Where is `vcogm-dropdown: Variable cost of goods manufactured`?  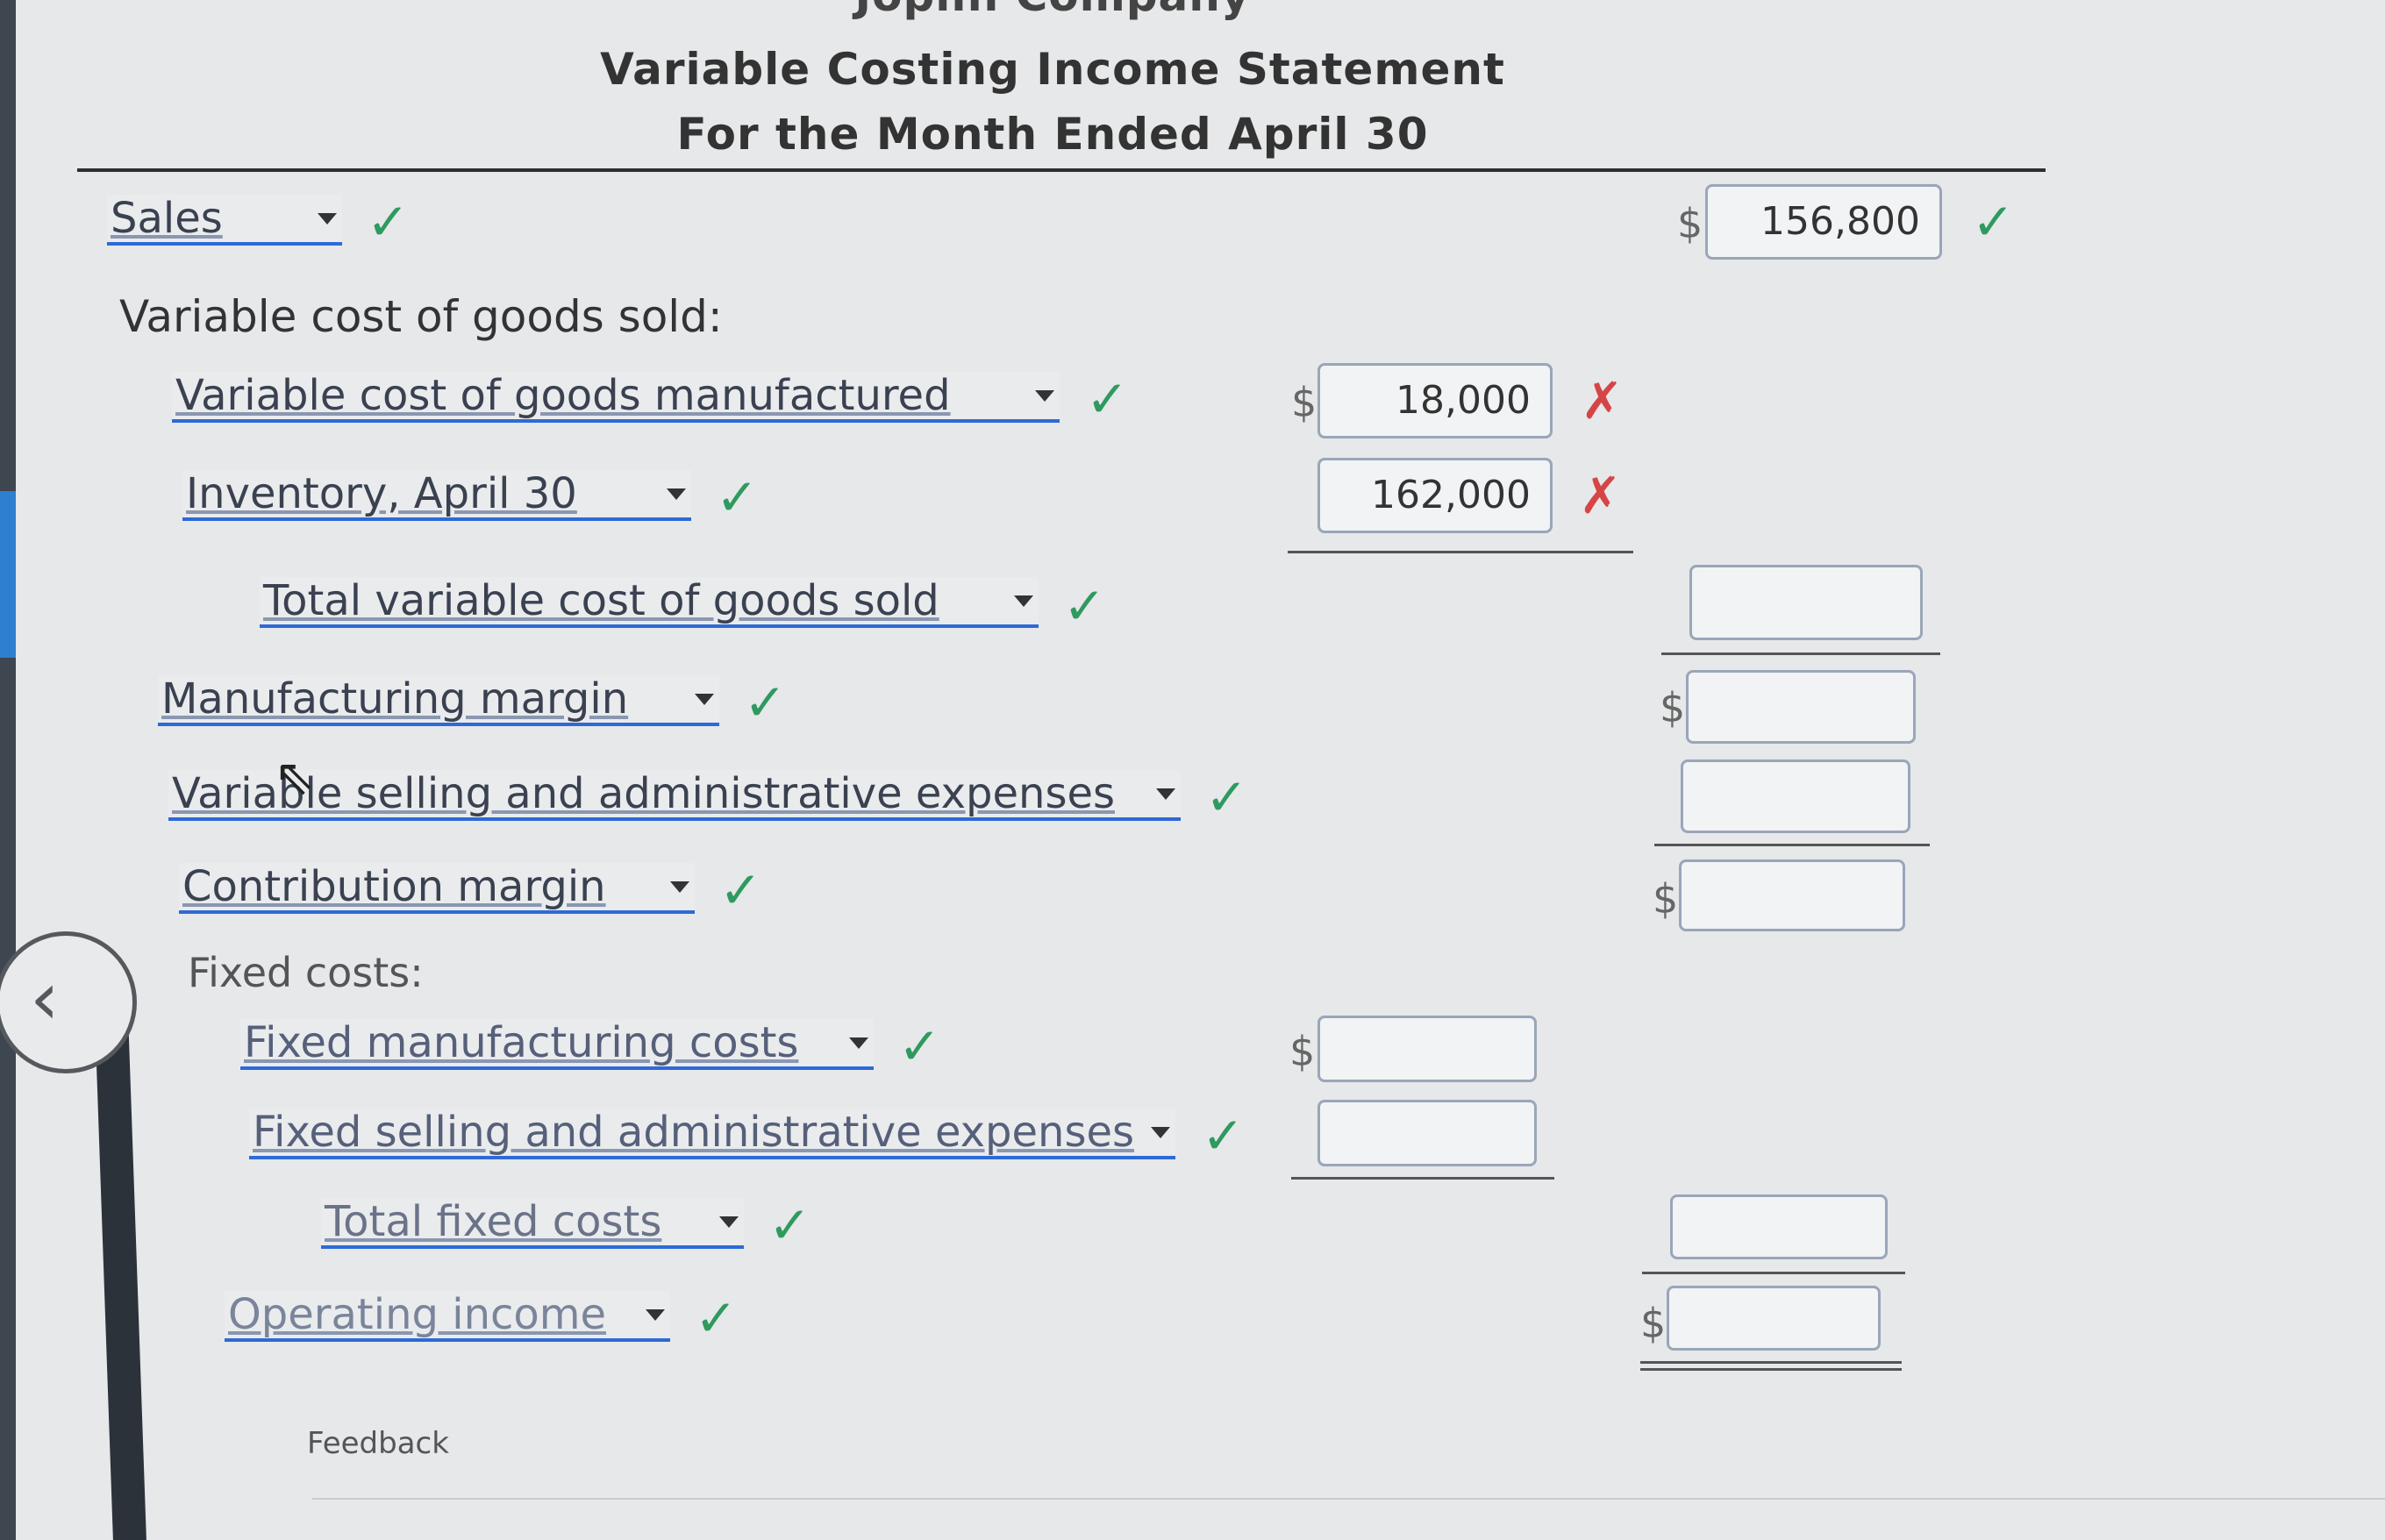
vcogm-dropdown: Variable cost of goods manufactured is located at coordinates (616, 397).